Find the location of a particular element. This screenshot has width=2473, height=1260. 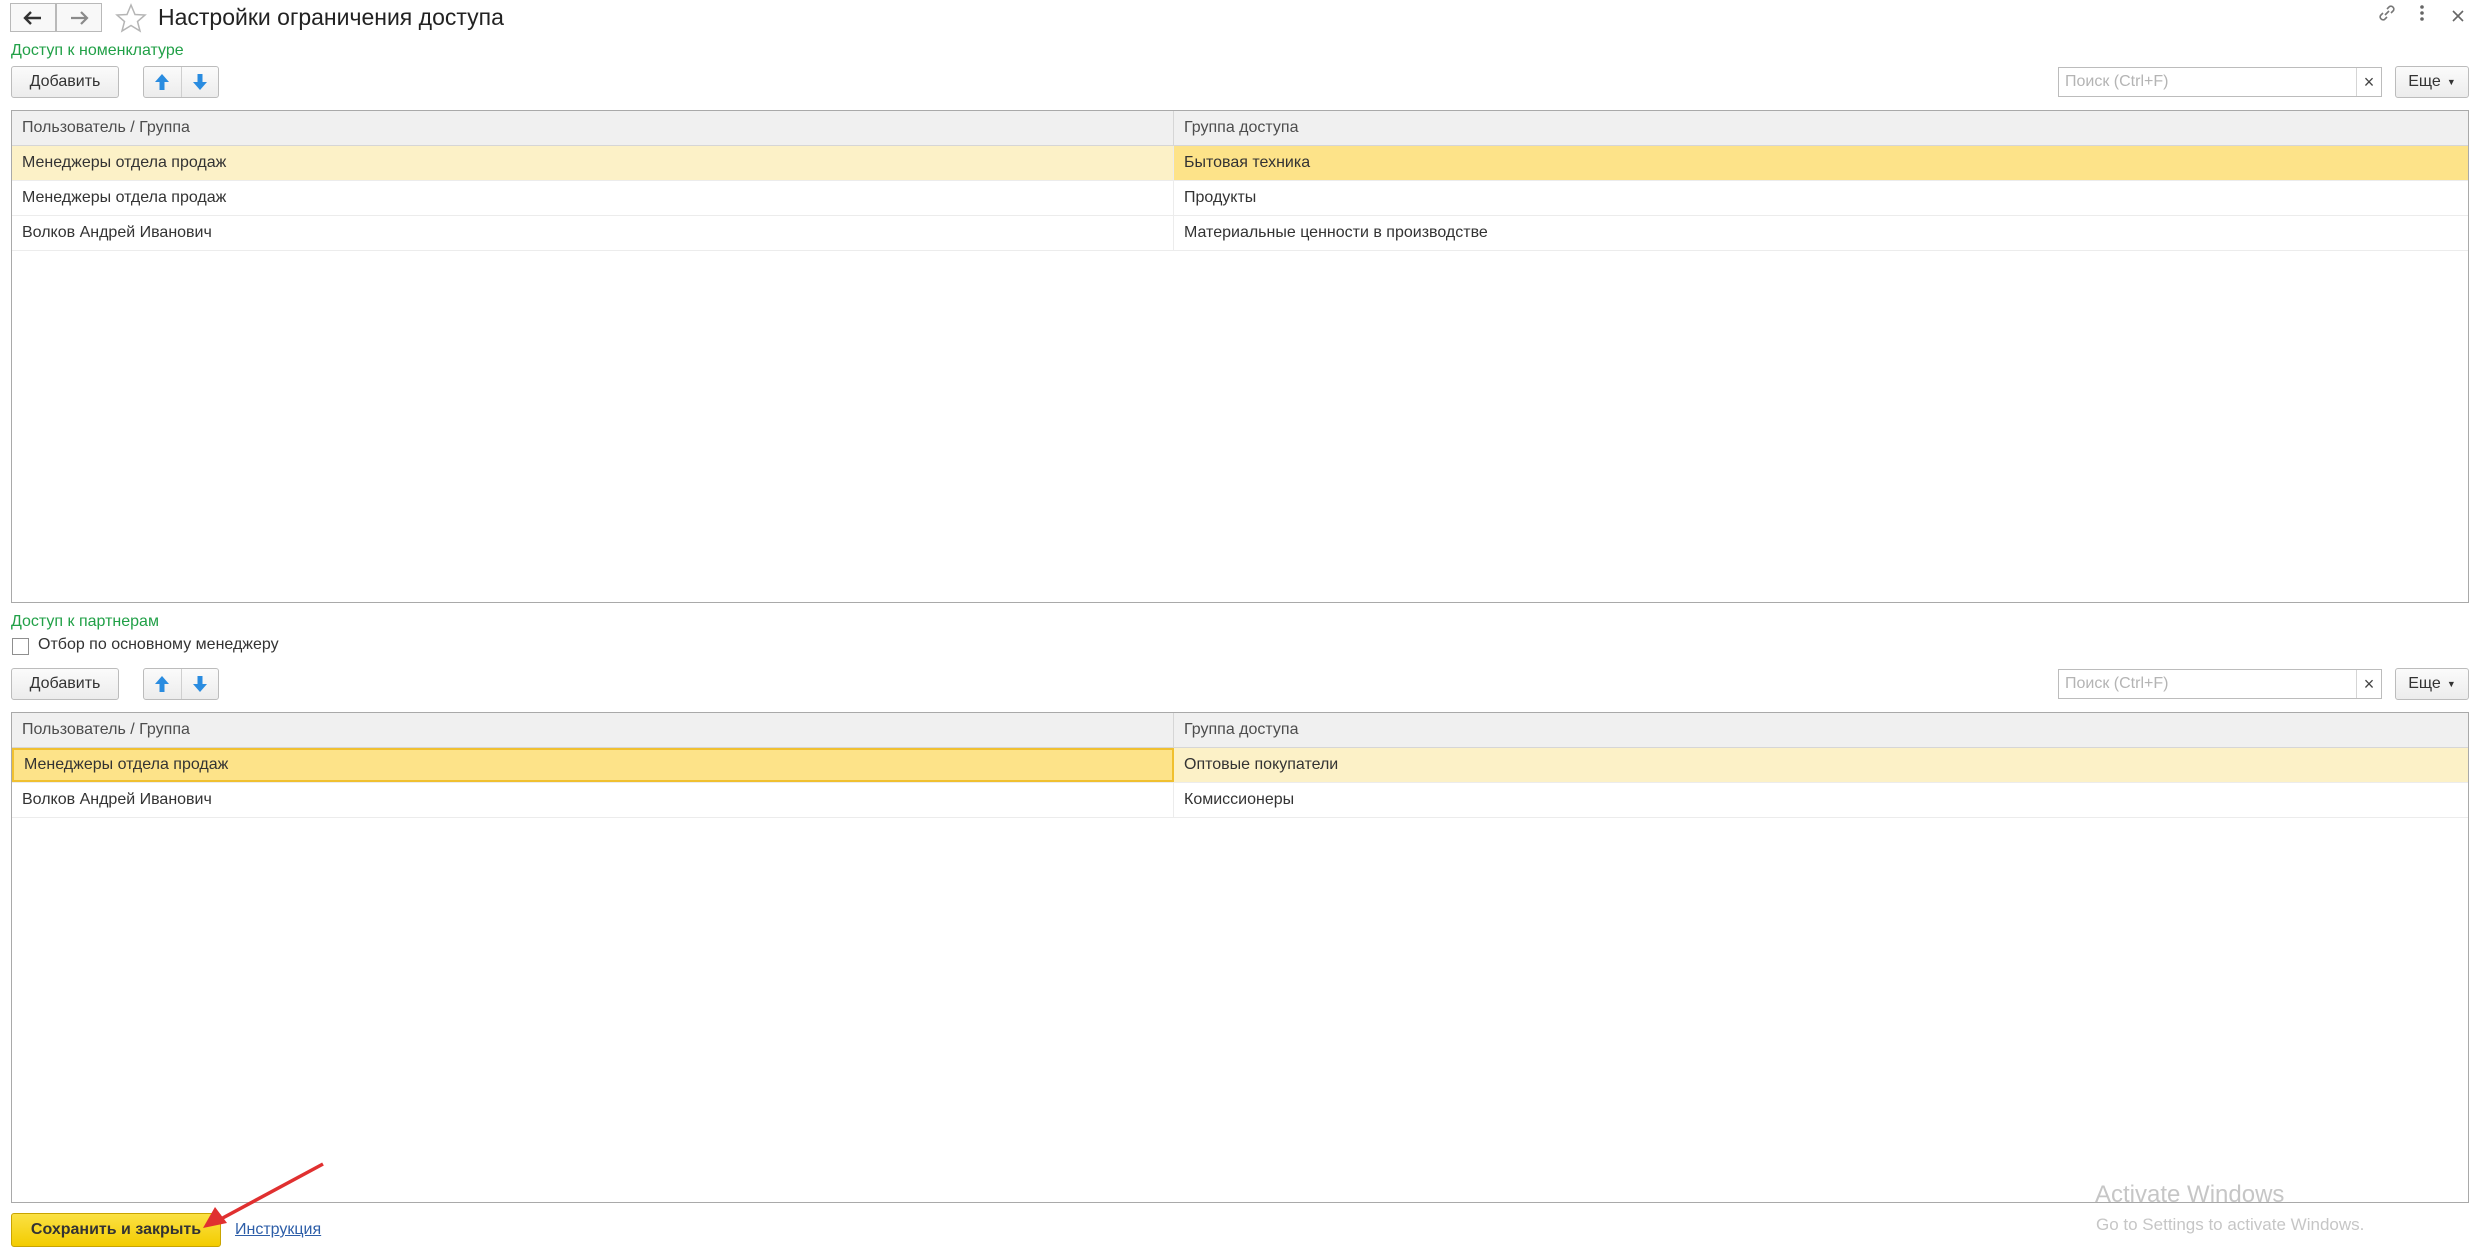

nomenclature-search-input is located at coordinates (2207, 82).